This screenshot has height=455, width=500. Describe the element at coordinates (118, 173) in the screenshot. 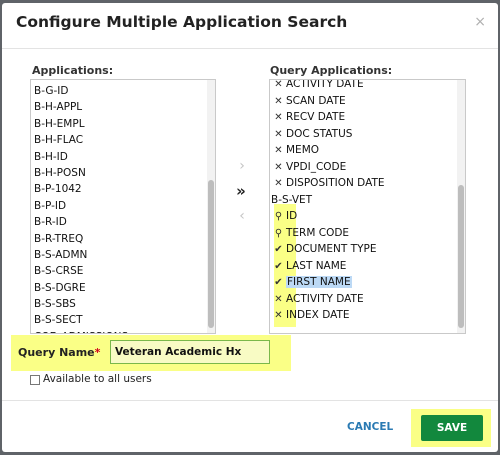

I see `list-item: B-H-POSN` at that location.